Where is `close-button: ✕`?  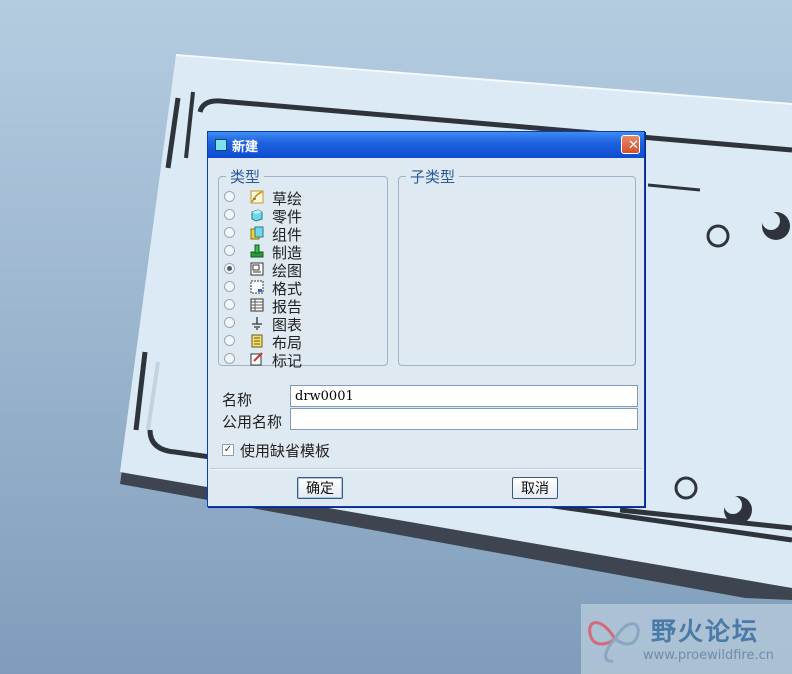 close-button: ✕ is located at coordinates (630, 144).